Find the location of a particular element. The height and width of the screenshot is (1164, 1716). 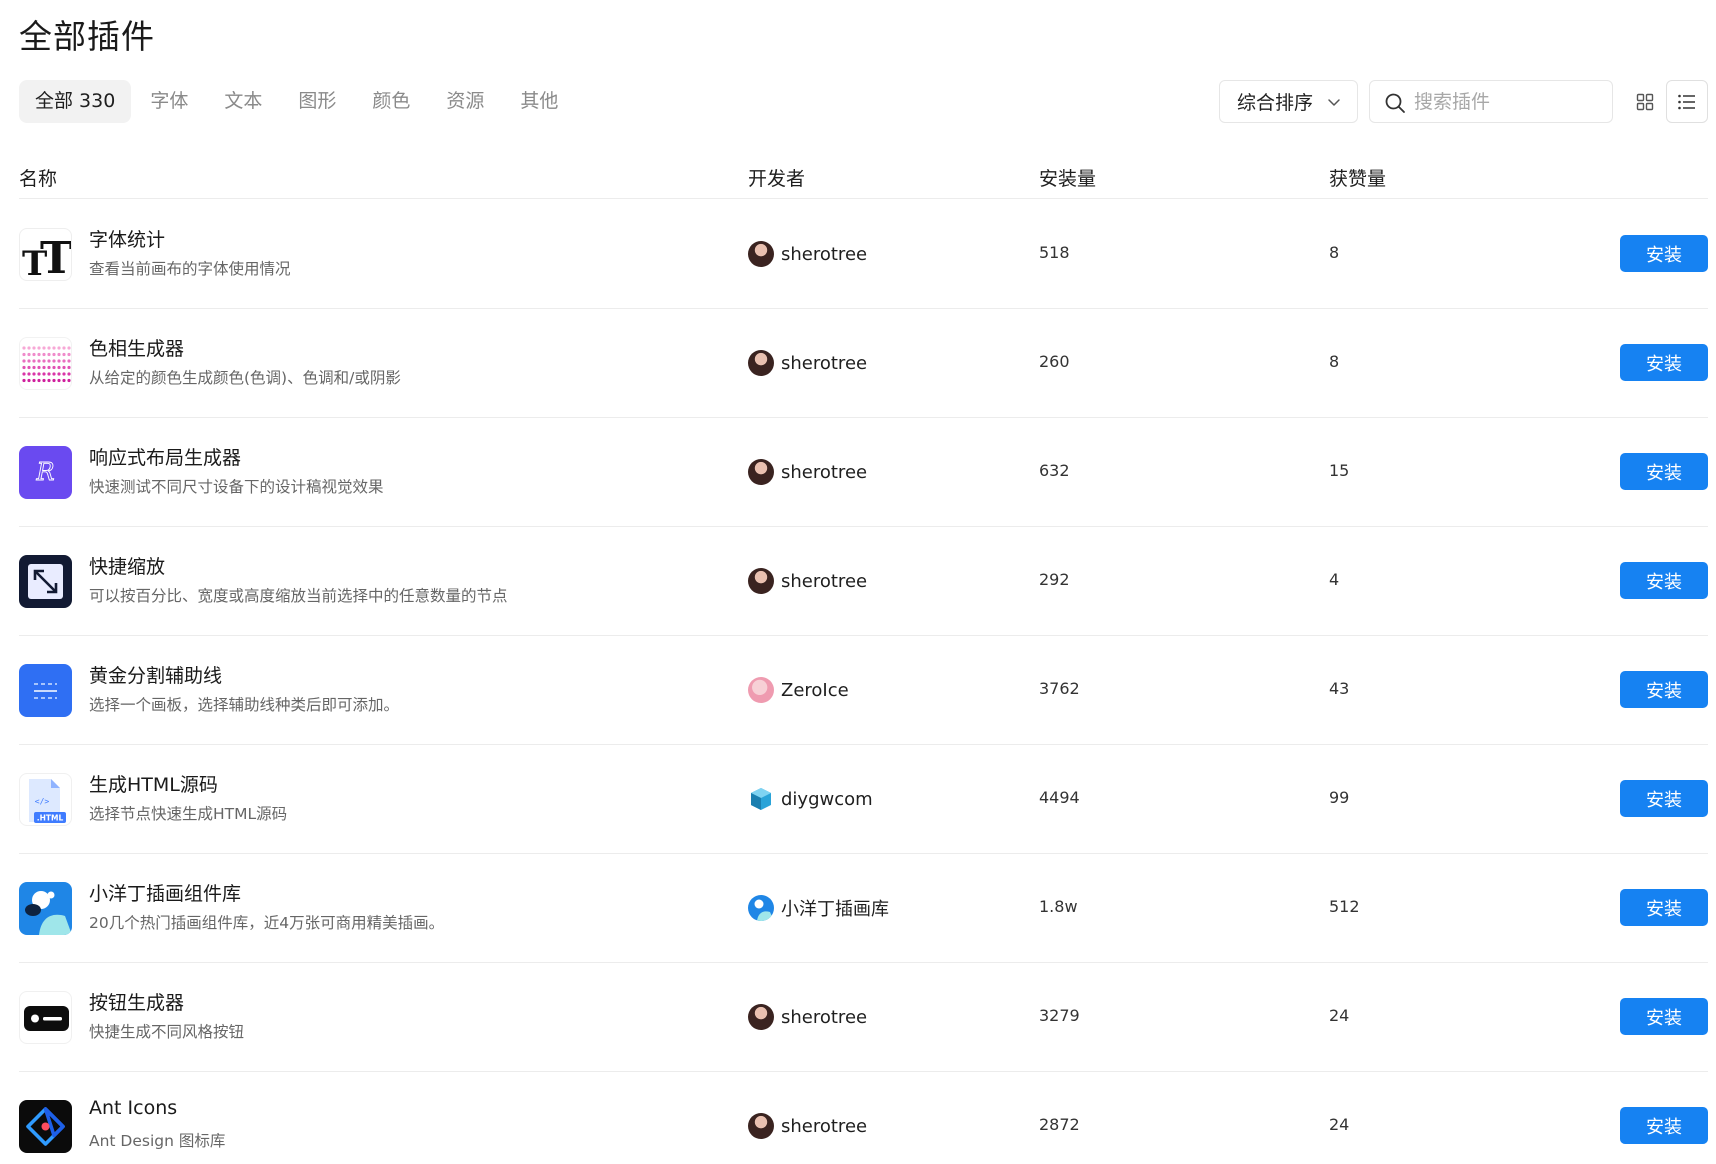

like-count: 43 is located at coordinates (1339, 688).